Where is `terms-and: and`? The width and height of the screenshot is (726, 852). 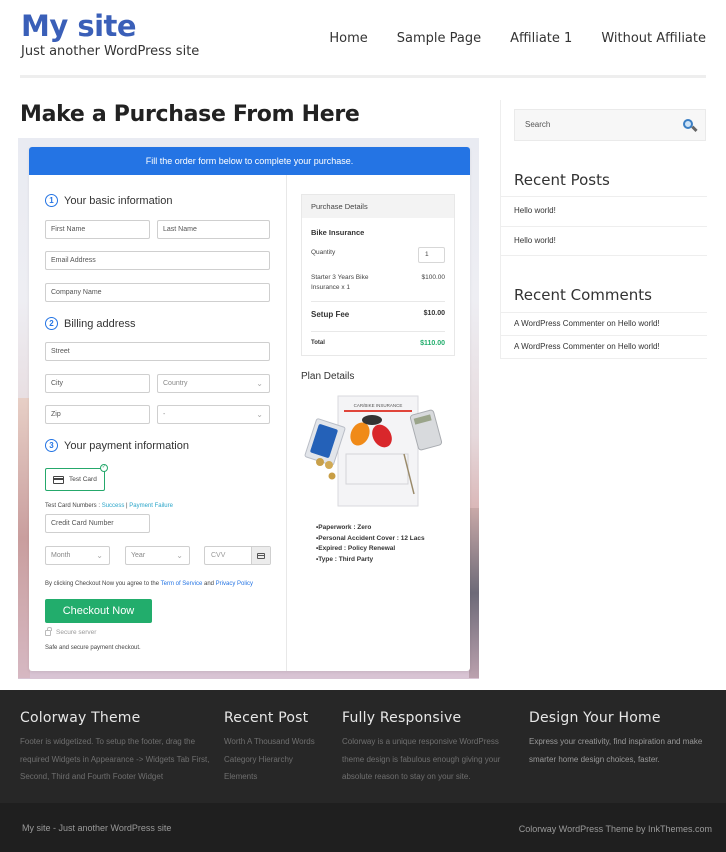 terms-and: and is located at coordinates (209, 584).